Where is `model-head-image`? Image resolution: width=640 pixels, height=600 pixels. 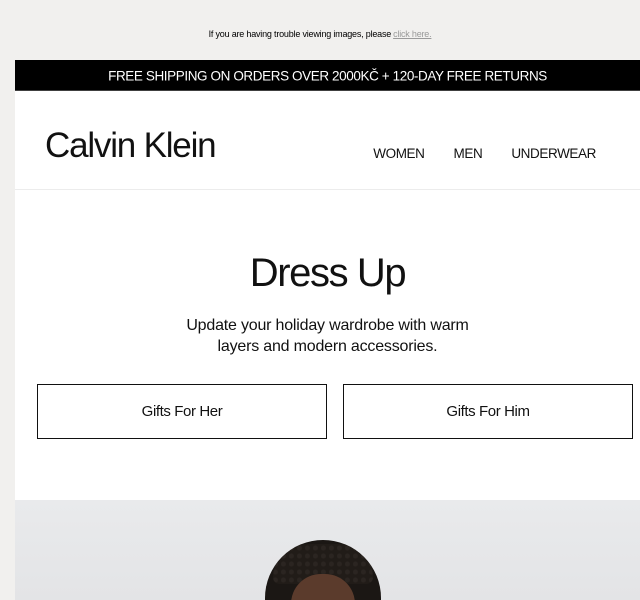 model-head-image is located at coordinates (323, 570).